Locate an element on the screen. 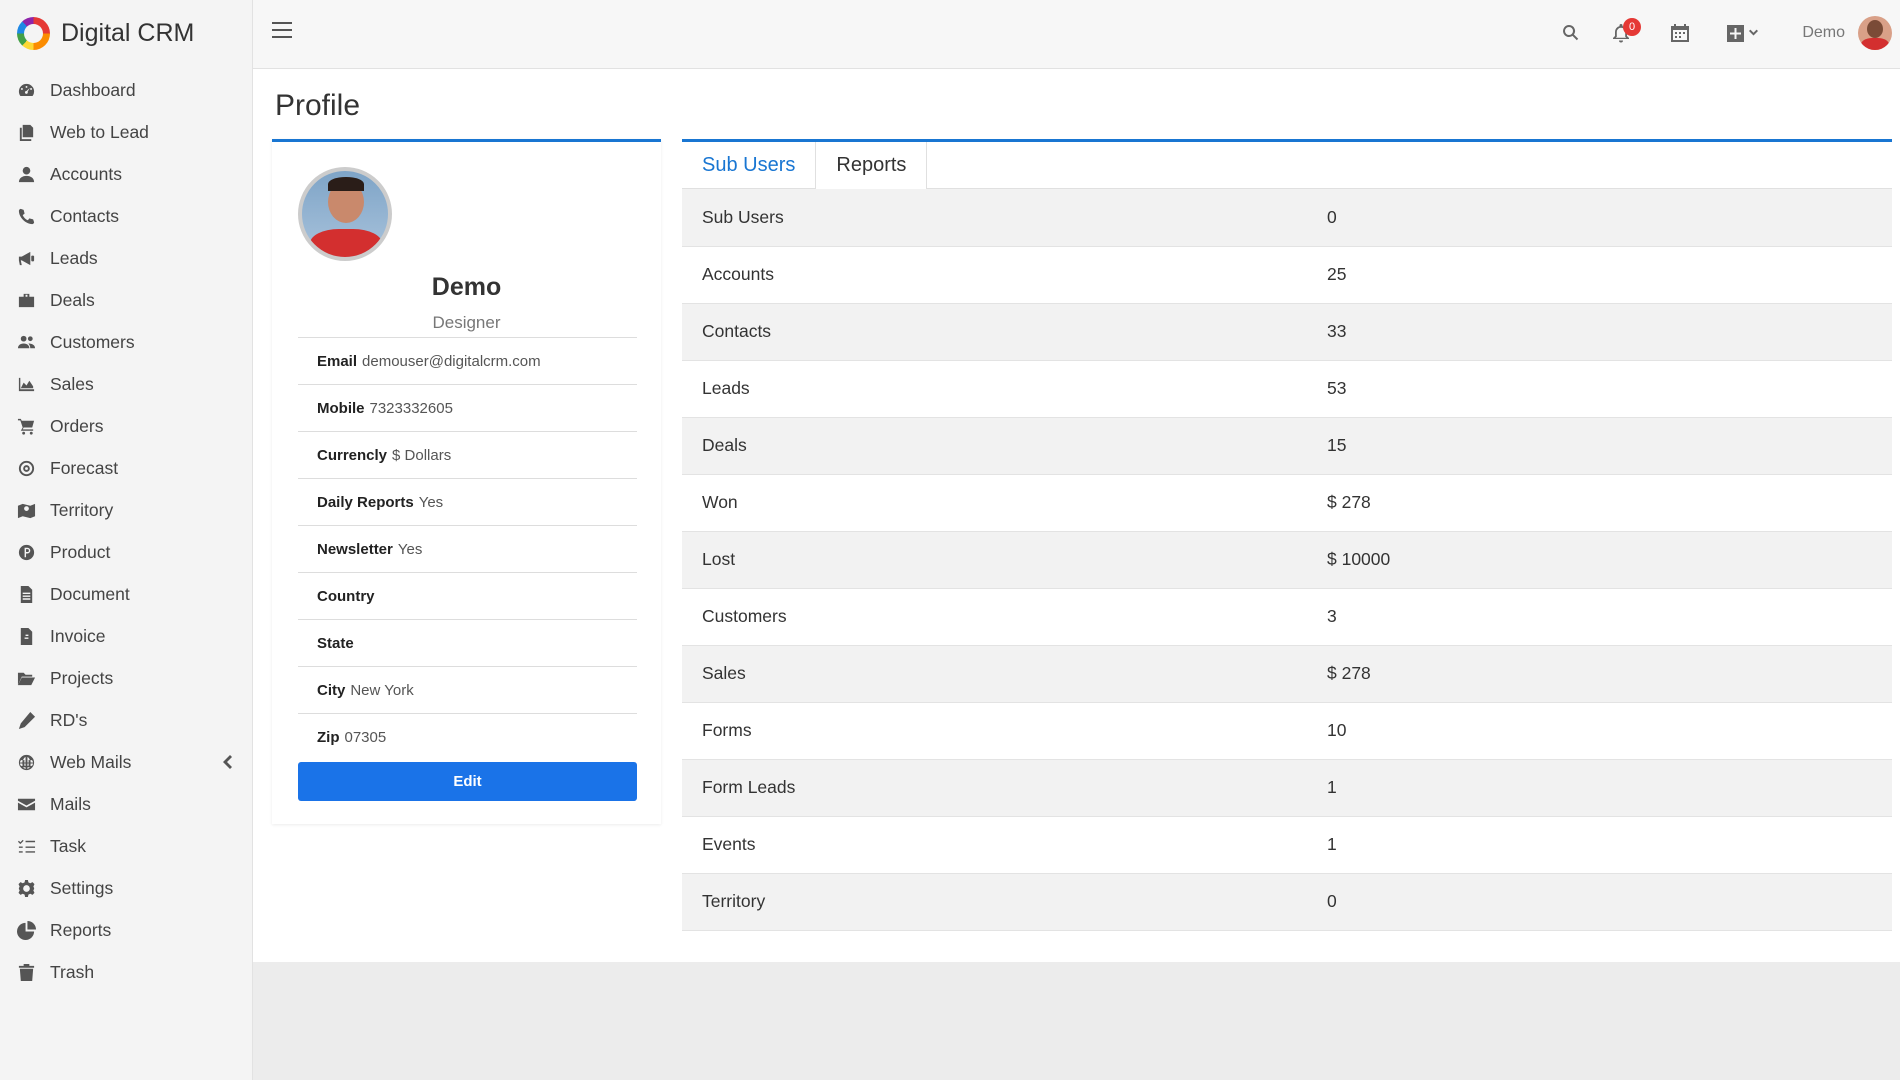 The height and width of the screenshot is (1080, 1900). globe-icon is located at coordinates (26, 762).